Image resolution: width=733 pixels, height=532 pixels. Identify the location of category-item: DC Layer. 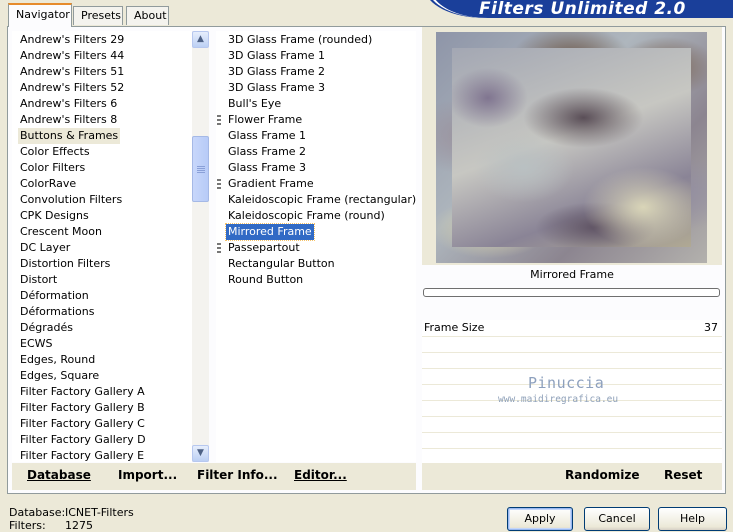
(45, 248).